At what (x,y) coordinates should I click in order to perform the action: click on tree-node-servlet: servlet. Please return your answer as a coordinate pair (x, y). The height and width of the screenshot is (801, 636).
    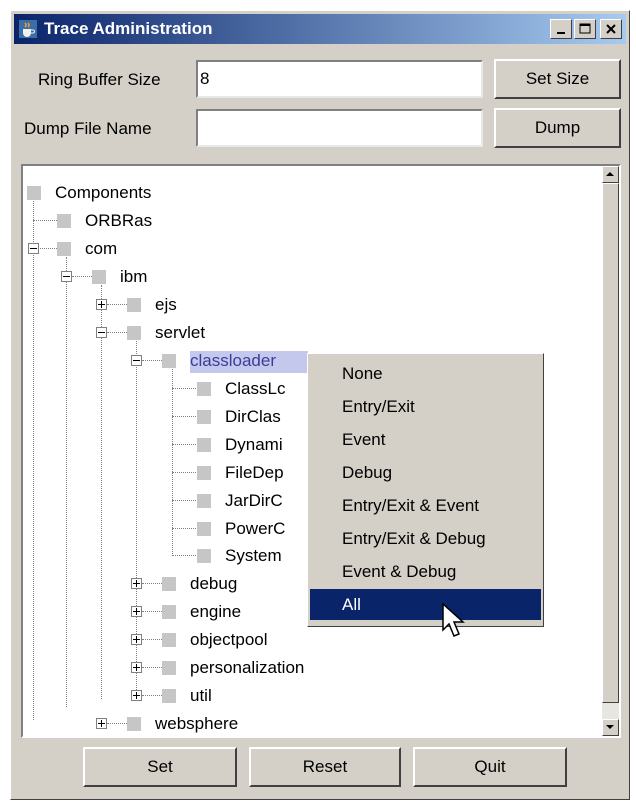
    Looking at the image, I should click on (180, 334).